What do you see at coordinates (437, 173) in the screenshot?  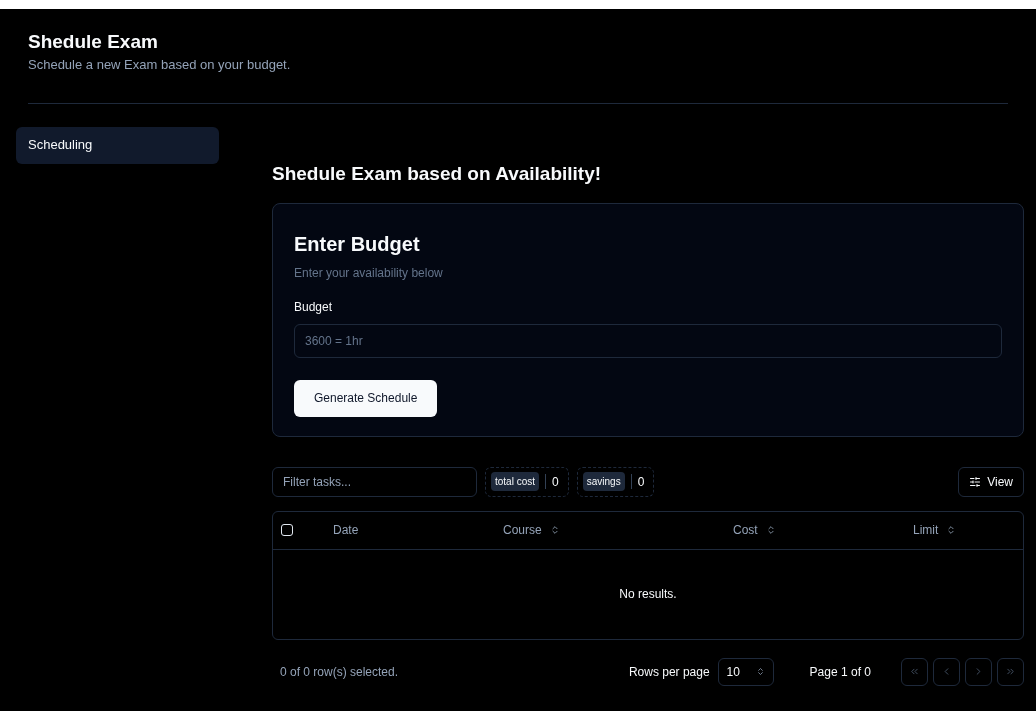 I see `section-heading: Shedule Exam based on Availability!` at bounding box center [437, 173].